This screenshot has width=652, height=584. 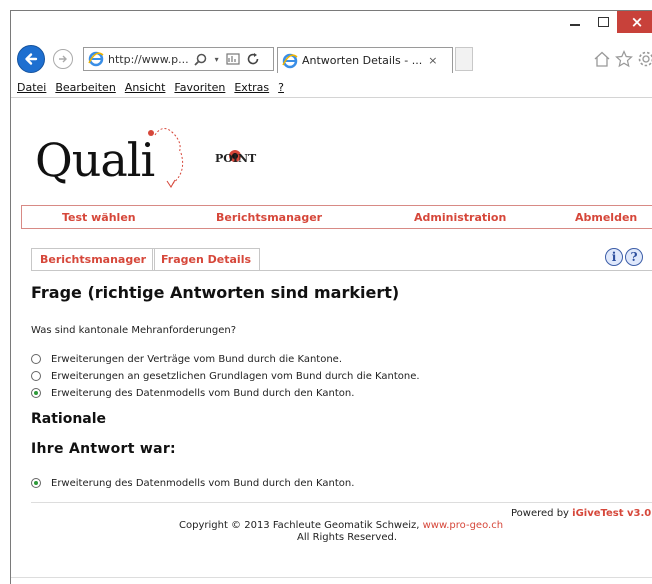 I want to click on powered-by: Powered by iGiveTest v3.0.7, so click(x=581, y=513).